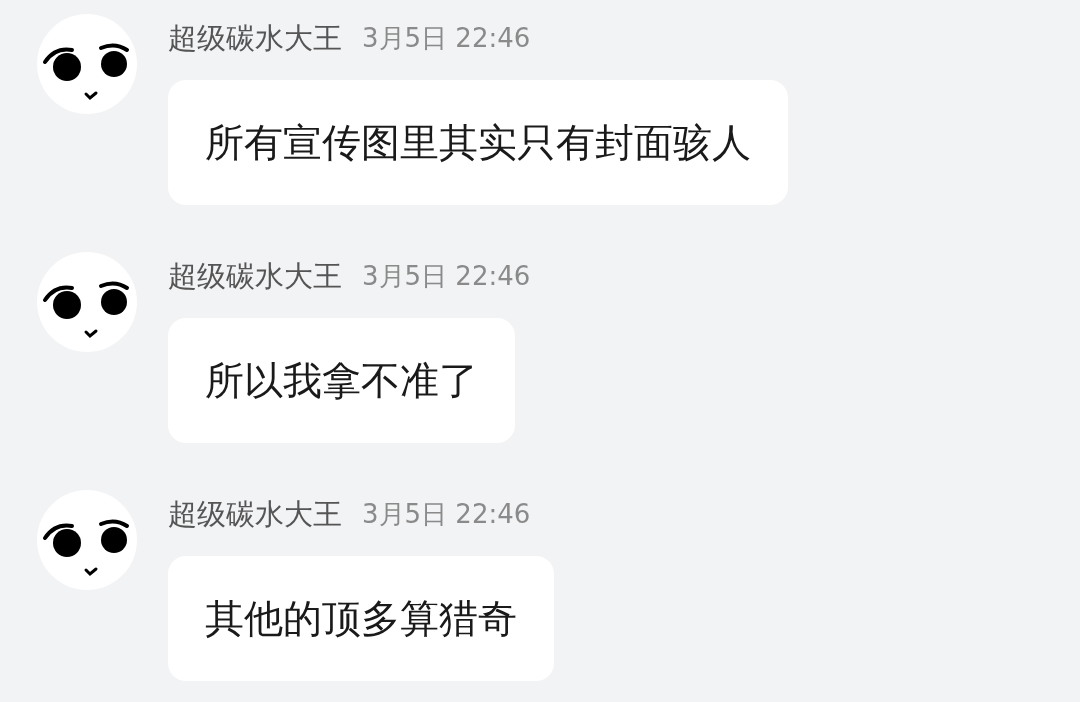  I want to click on message-bubble: 所有宣传图里其实只有封面骇人, so click(478, 142).